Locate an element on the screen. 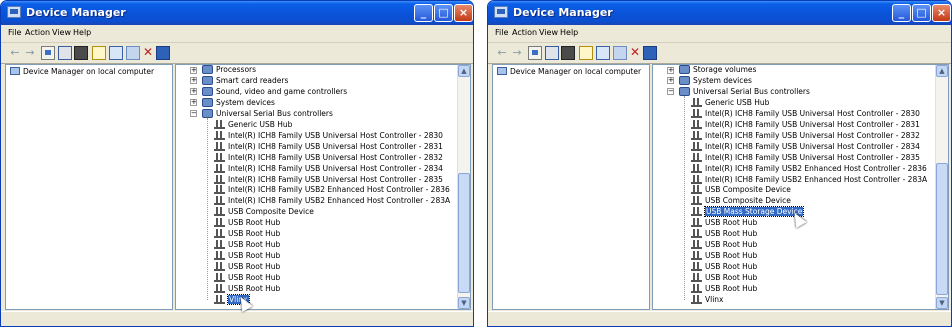 The width and height of the screenshot is (952, 327). usb-device-label: USB Root Hub is located at coordinates (254, 245).